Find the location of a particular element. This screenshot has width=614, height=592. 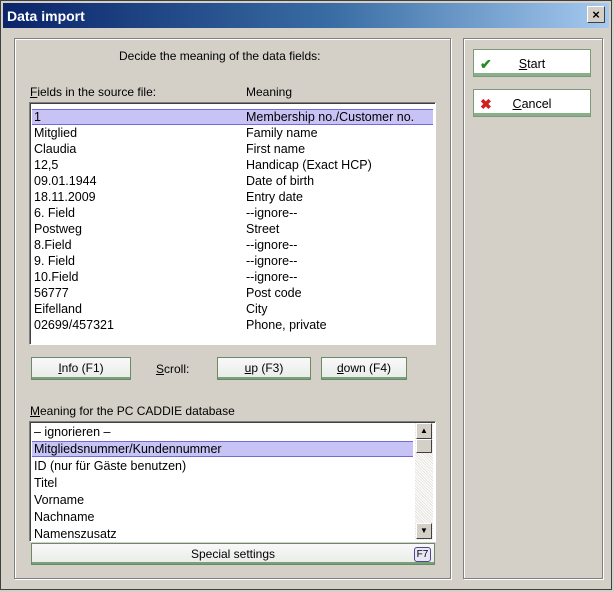

close-button: × is located at coordinates (596, 14).